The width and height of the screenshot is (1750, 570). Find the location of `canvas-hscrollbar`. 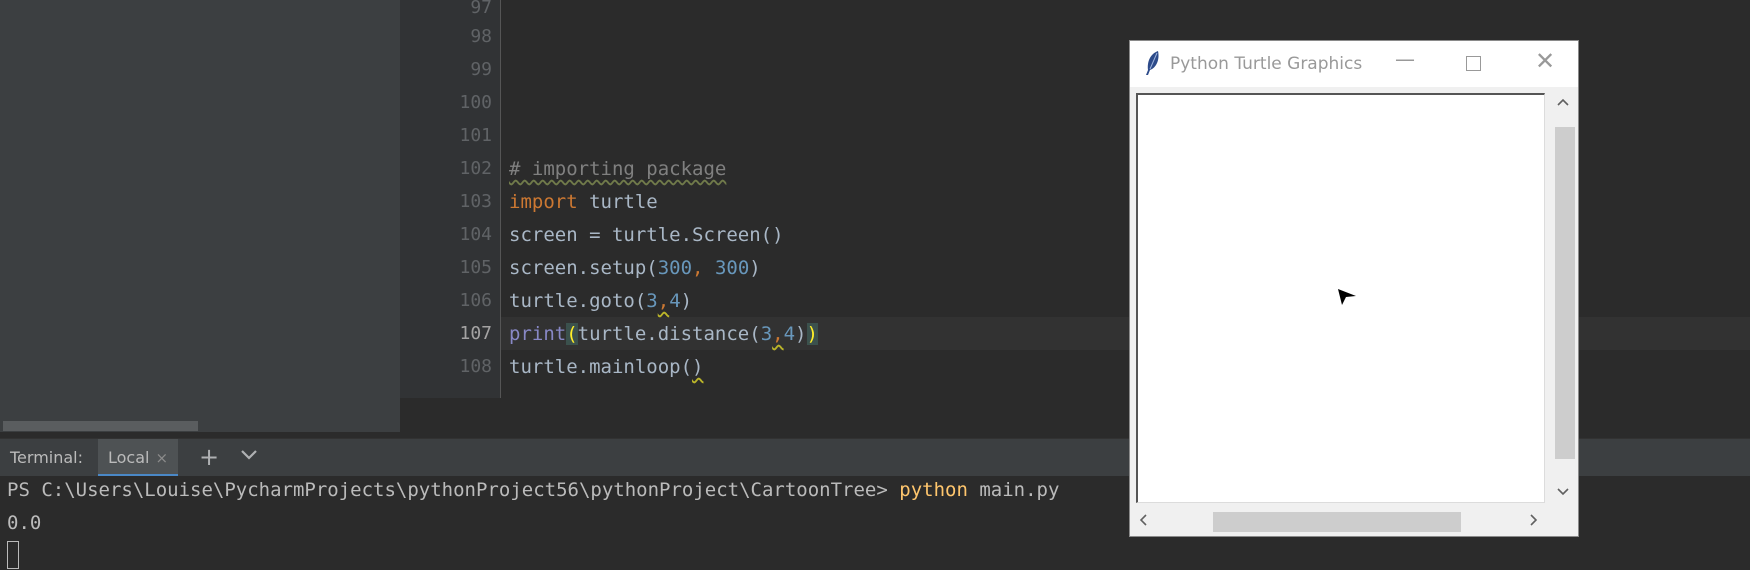

canvas-hscrollbar is located at coordinates (1340, 521).